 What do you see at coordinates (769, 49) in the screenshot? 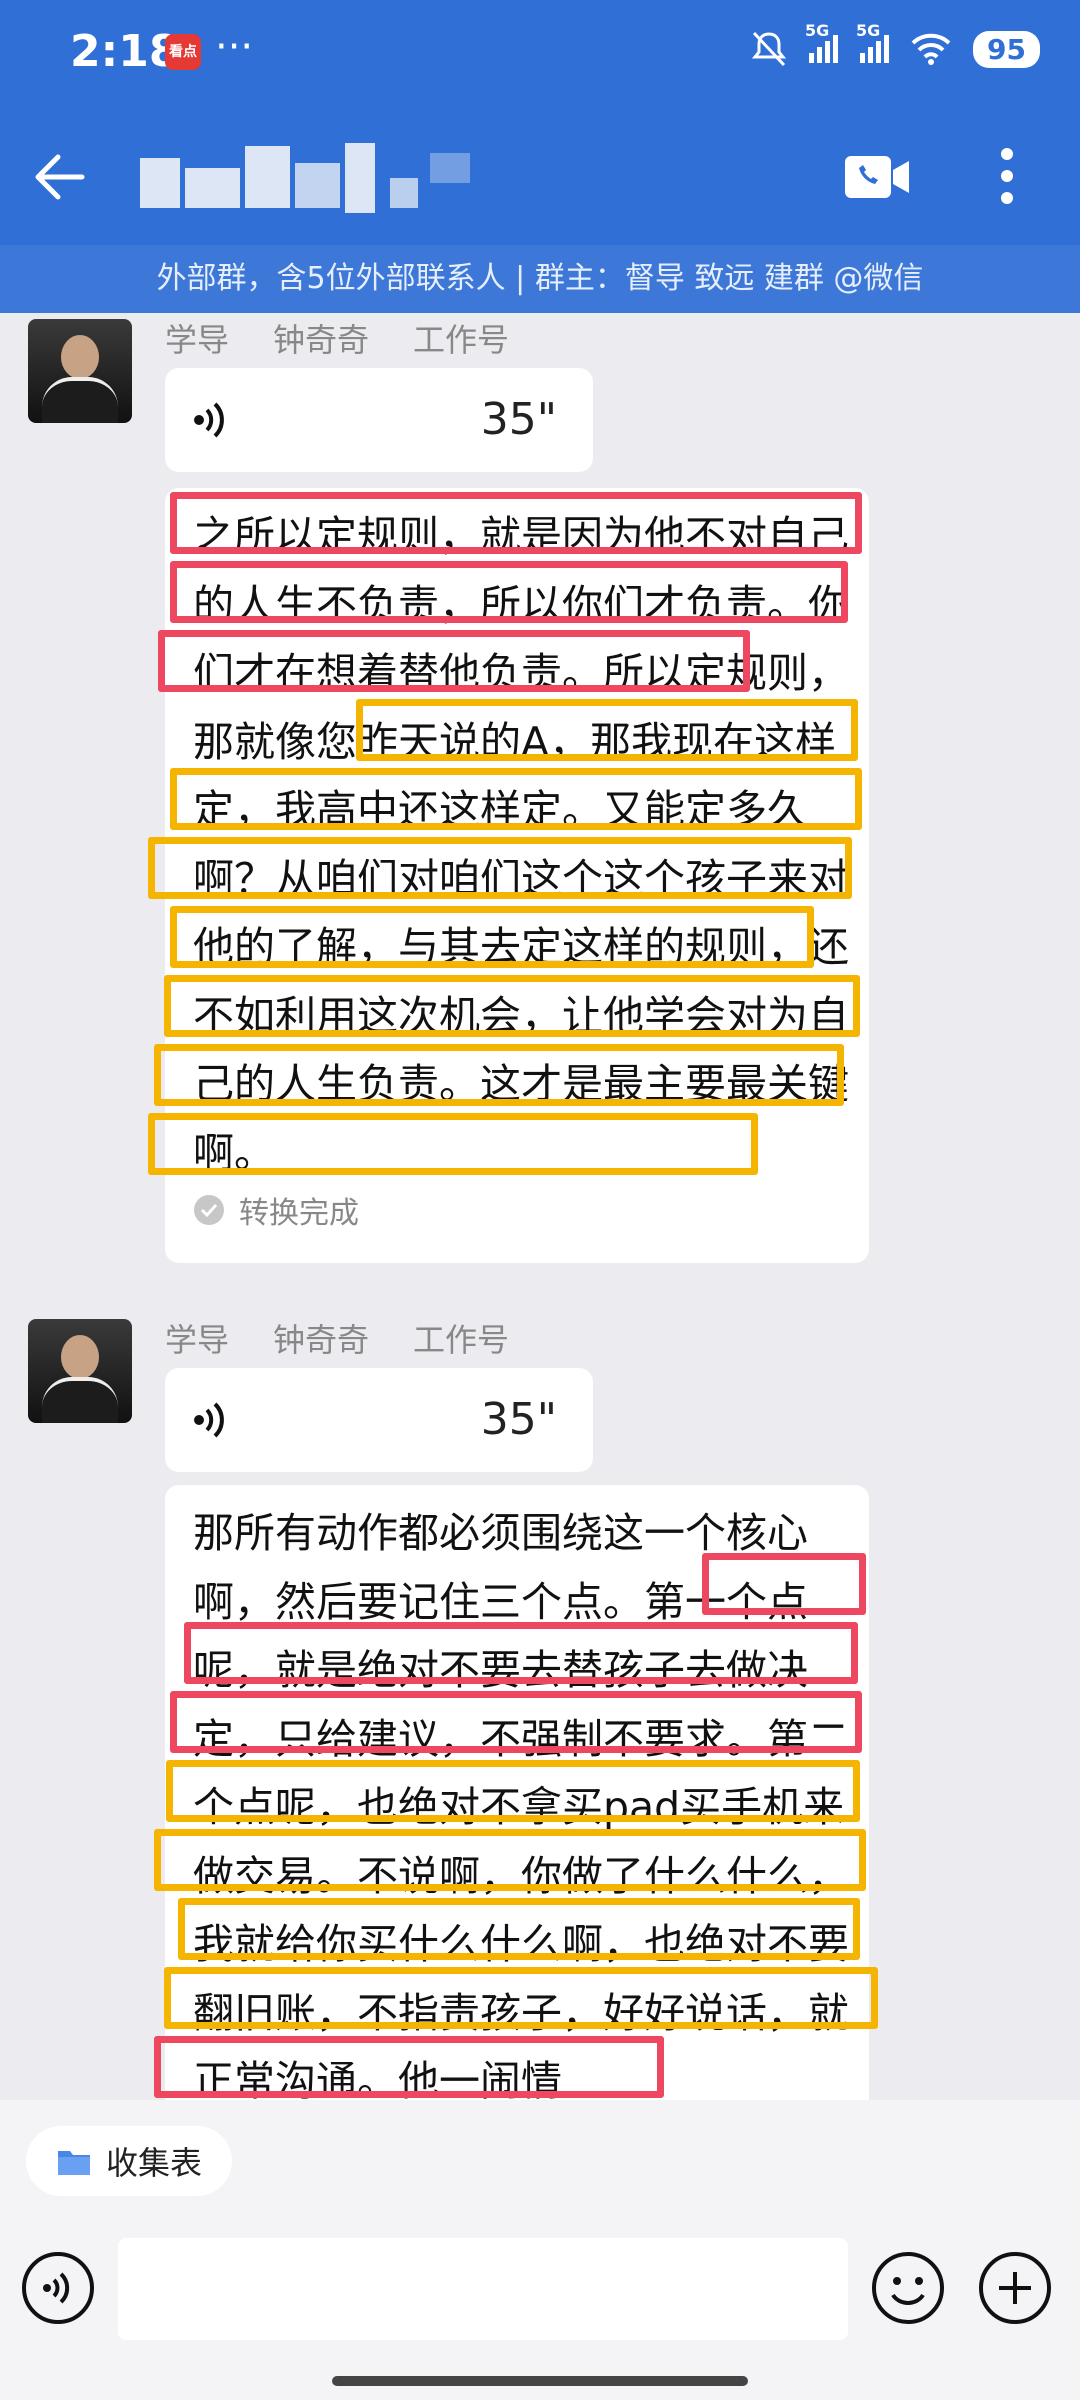
I see `mute-icon` at bounding box center [769, 49].